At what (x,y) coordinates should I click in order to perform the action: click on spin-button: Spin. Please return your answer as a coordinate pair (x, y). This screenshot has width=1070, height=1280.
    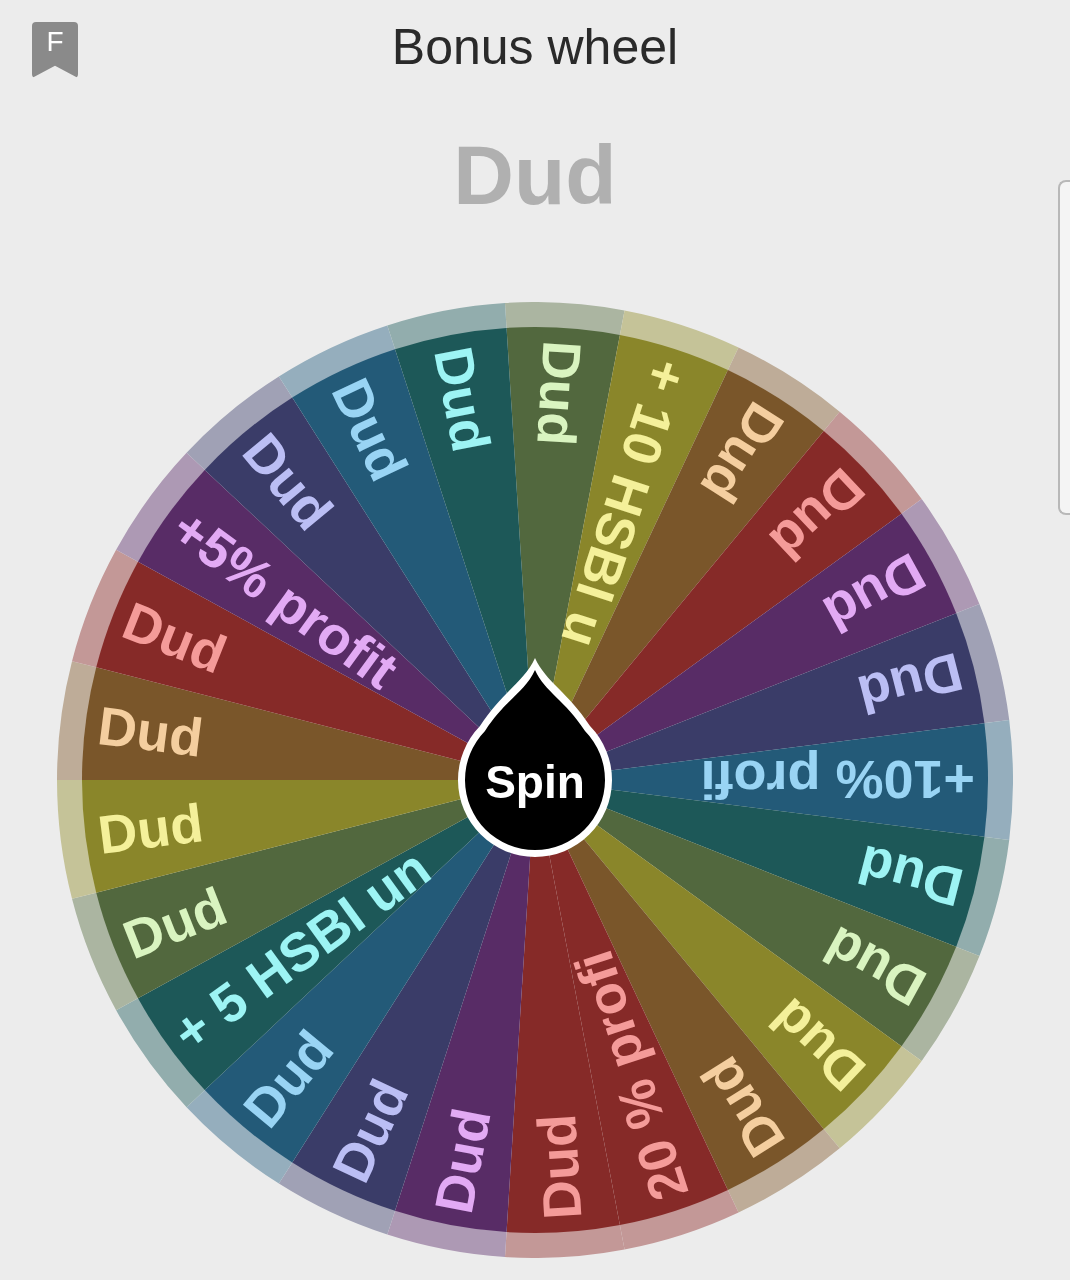
    Looking at the image, I should click on (535, 757).